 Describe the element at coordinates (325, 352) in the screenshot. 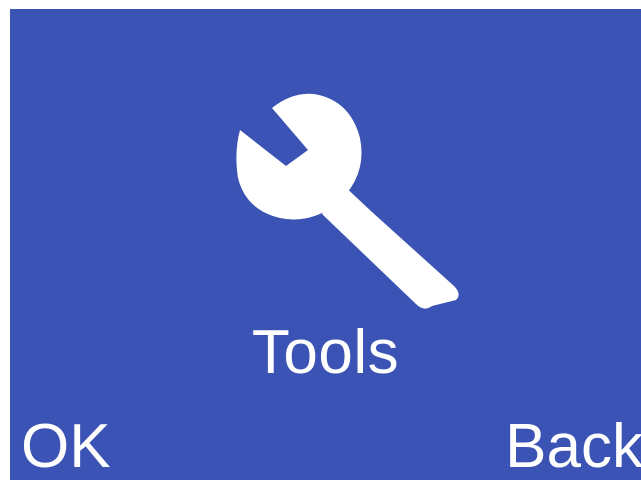

I see `menu-title: Tools` at that location.